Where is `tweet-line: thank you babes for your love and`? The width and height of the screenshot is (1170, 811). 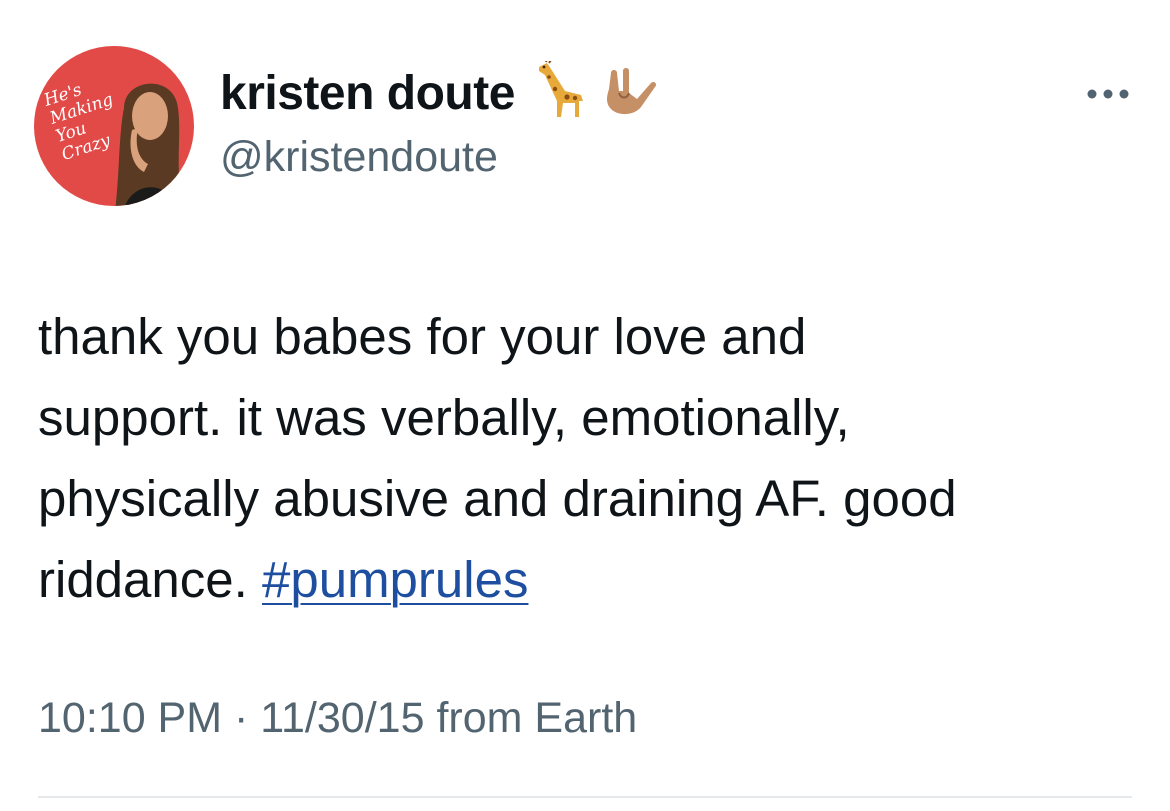 tweet-line: thank you babes for your love and is located at coordinates (422, 336).